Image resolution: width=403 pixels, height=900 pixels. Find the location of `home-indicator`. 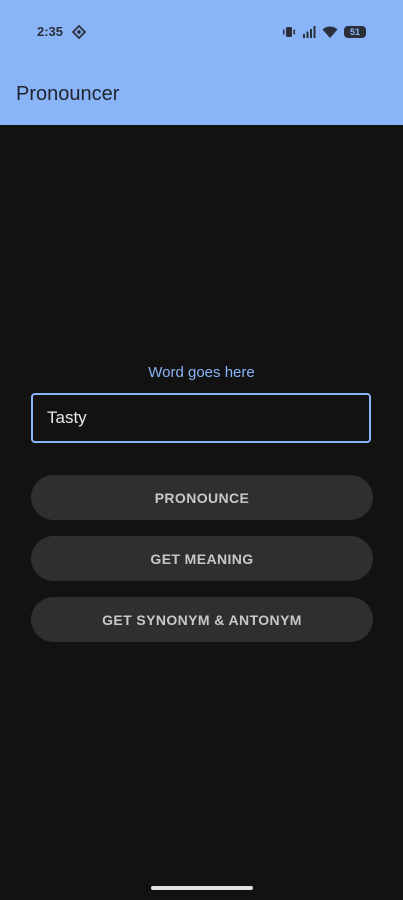

home-indicator is located at coordinates (202, 888).